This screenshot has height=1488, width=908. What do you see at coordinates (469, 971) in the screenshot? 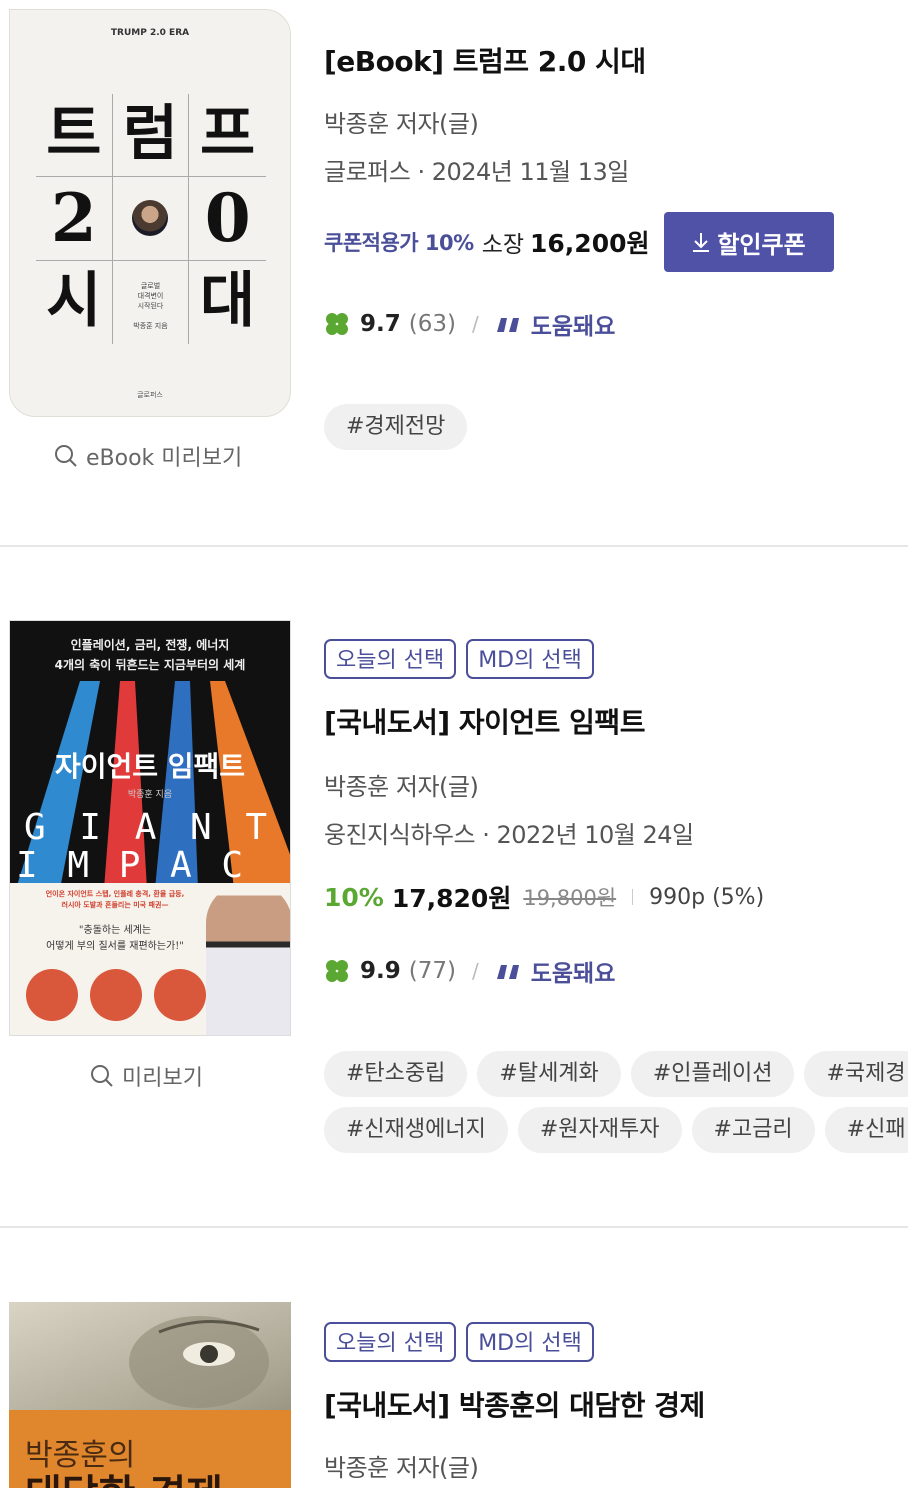
I see `rating-row: 9.9 (77) / 도움돼요` at bounding box center [469, 971].